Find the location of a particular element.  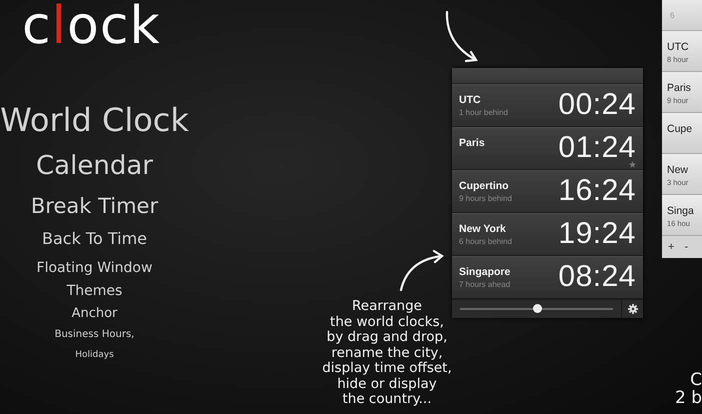

header-label: 6 is located at coordinates (672, 15).